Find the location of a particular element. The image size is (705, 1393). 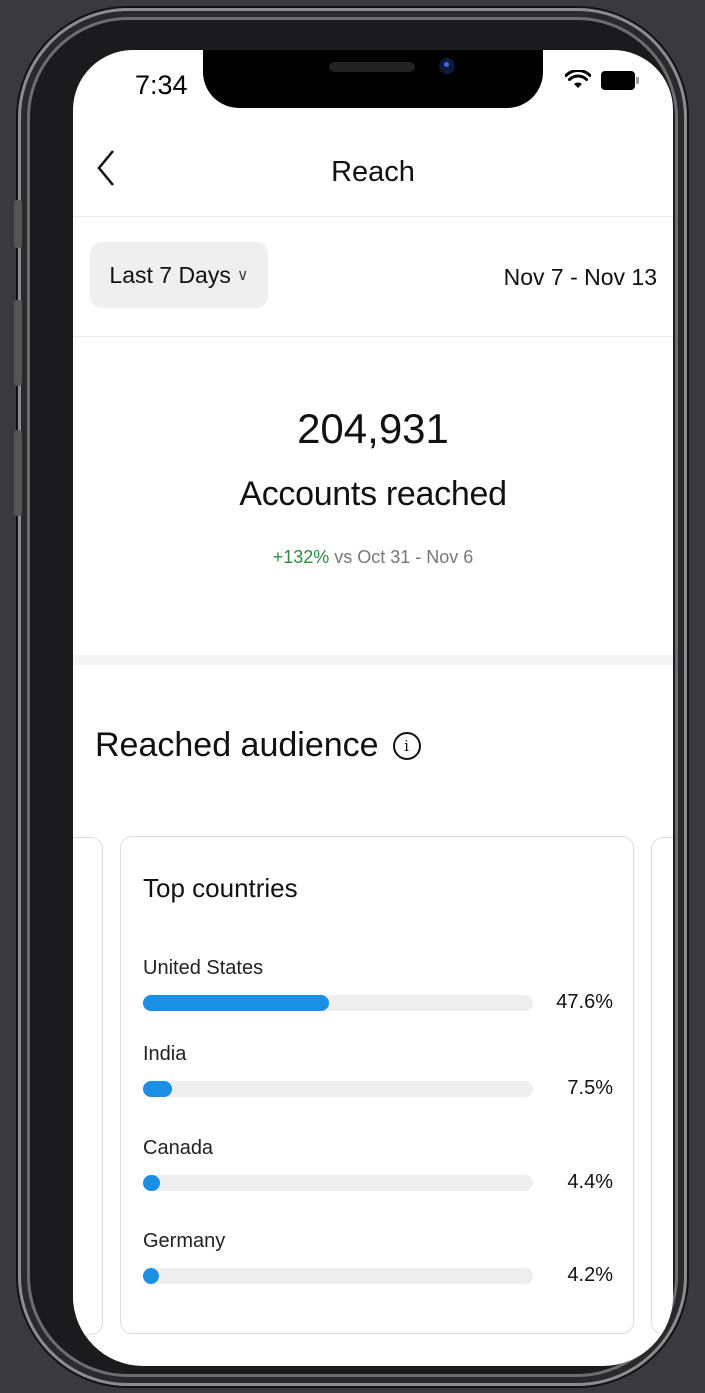

accounts-reached-count: 204,931 is located at coordinates (373, 428).